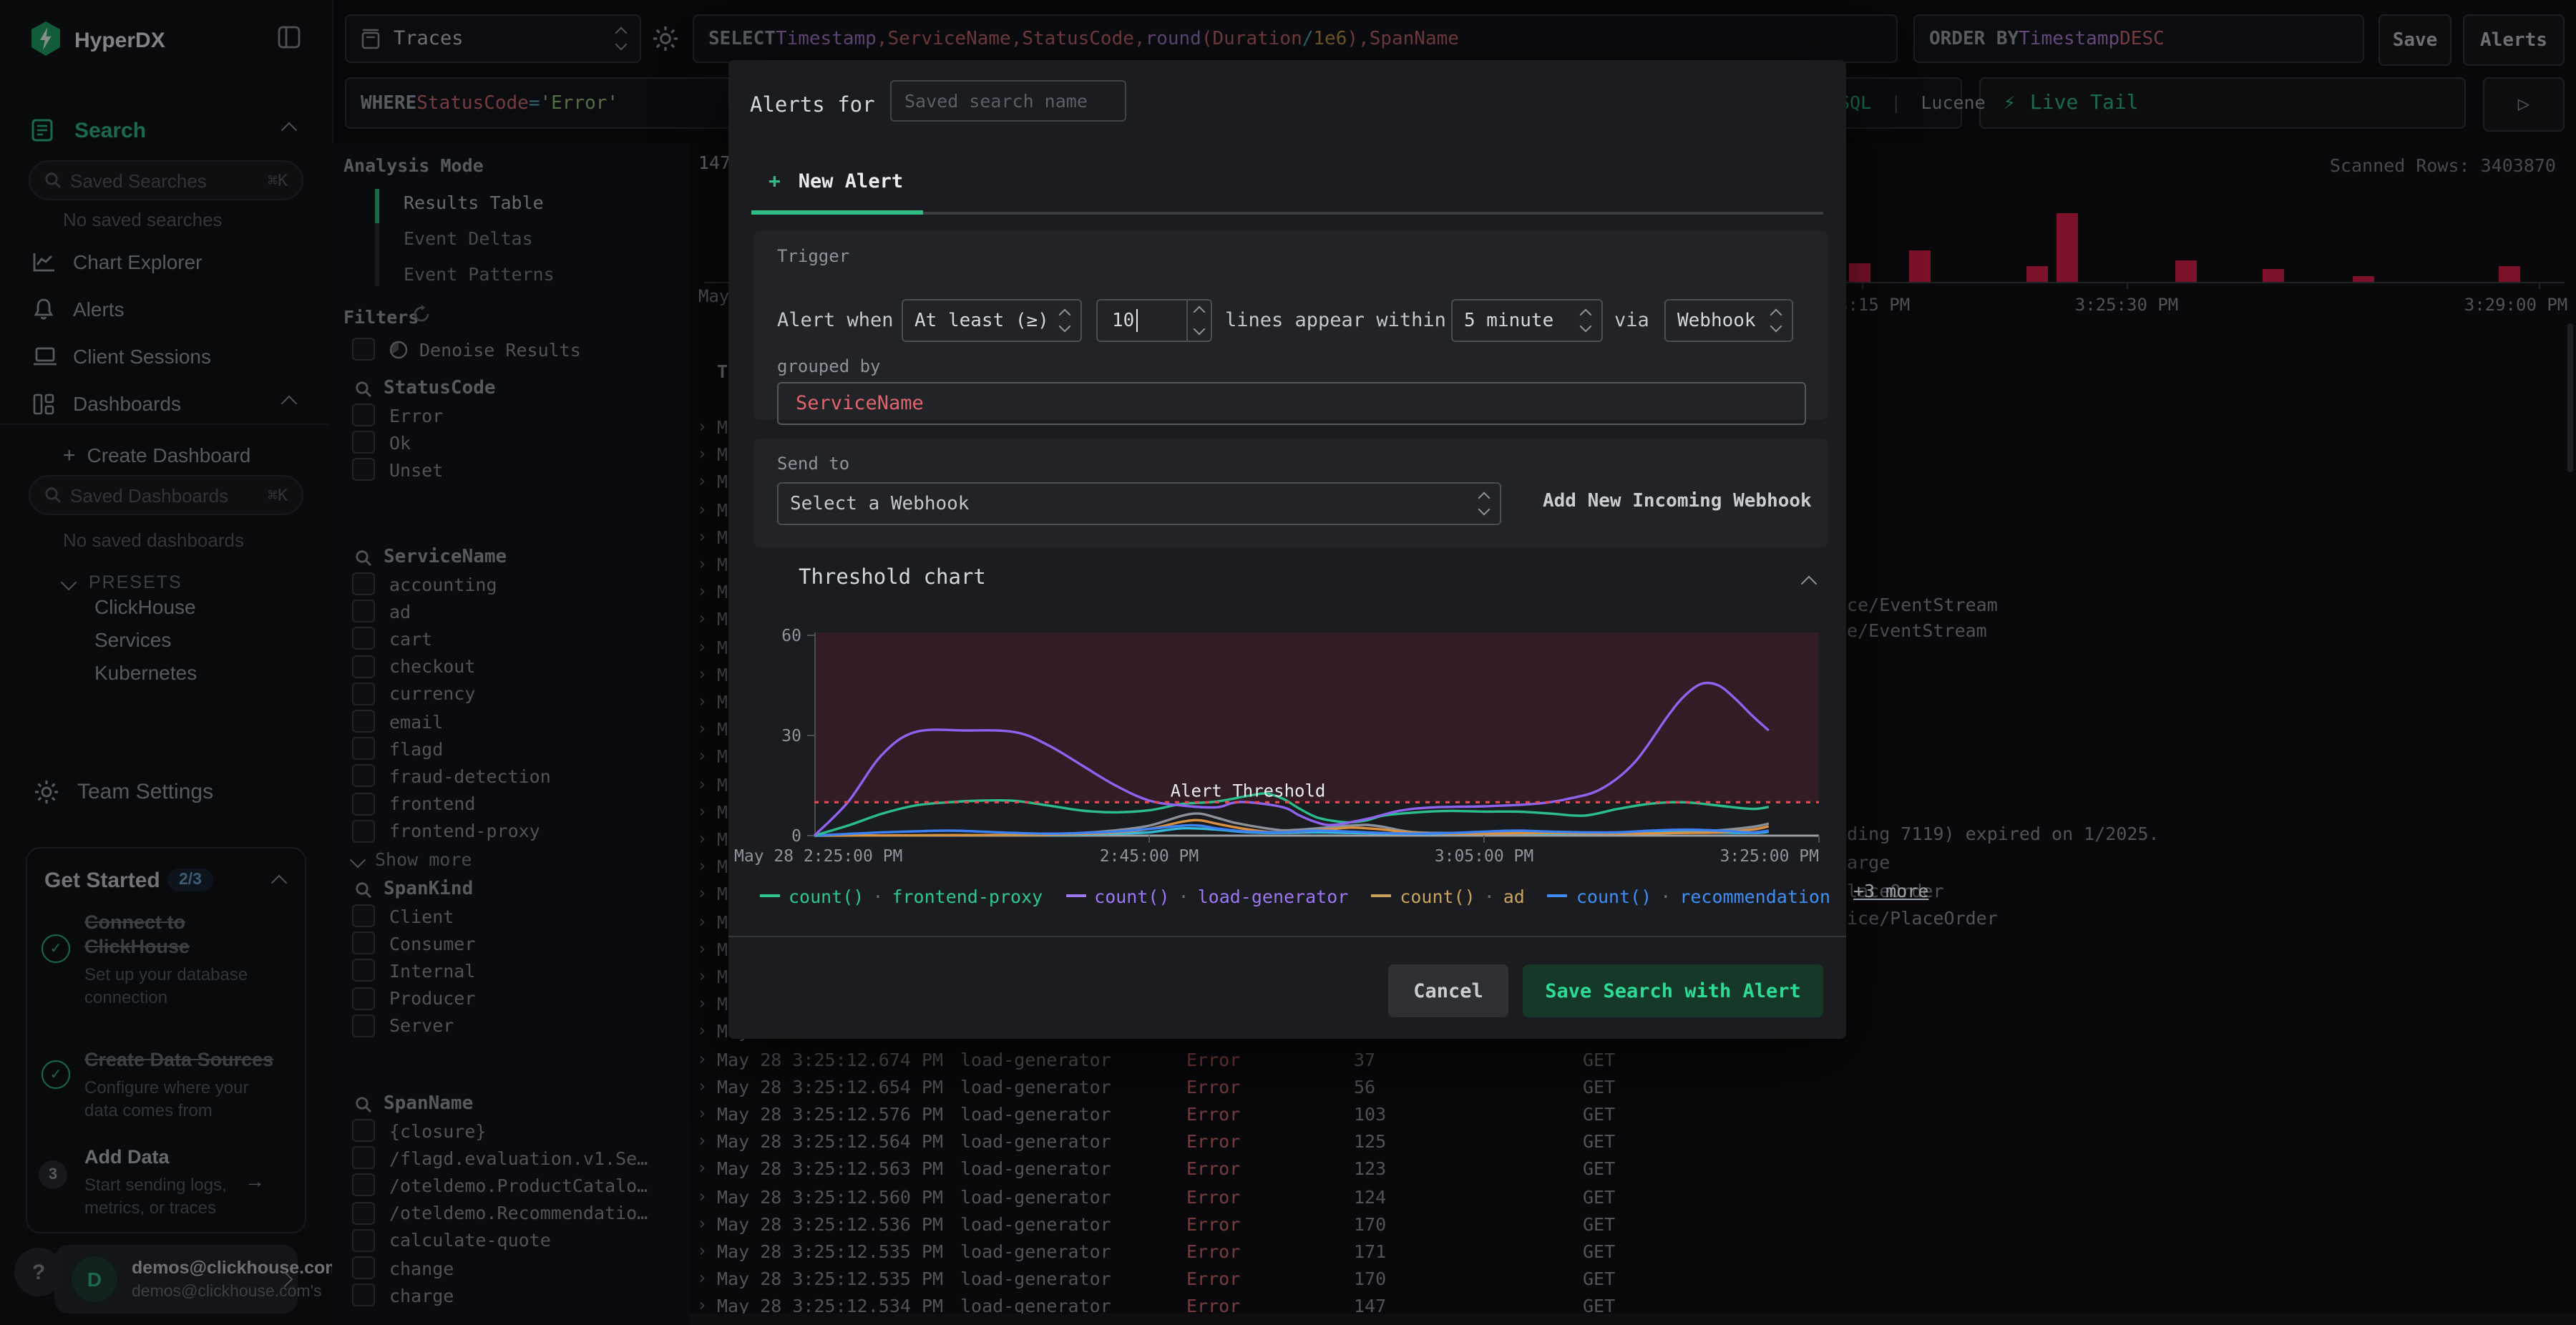 This screenshot has width=2576, height=1325. I want to click on tab-underline-active, so click(837, 212).